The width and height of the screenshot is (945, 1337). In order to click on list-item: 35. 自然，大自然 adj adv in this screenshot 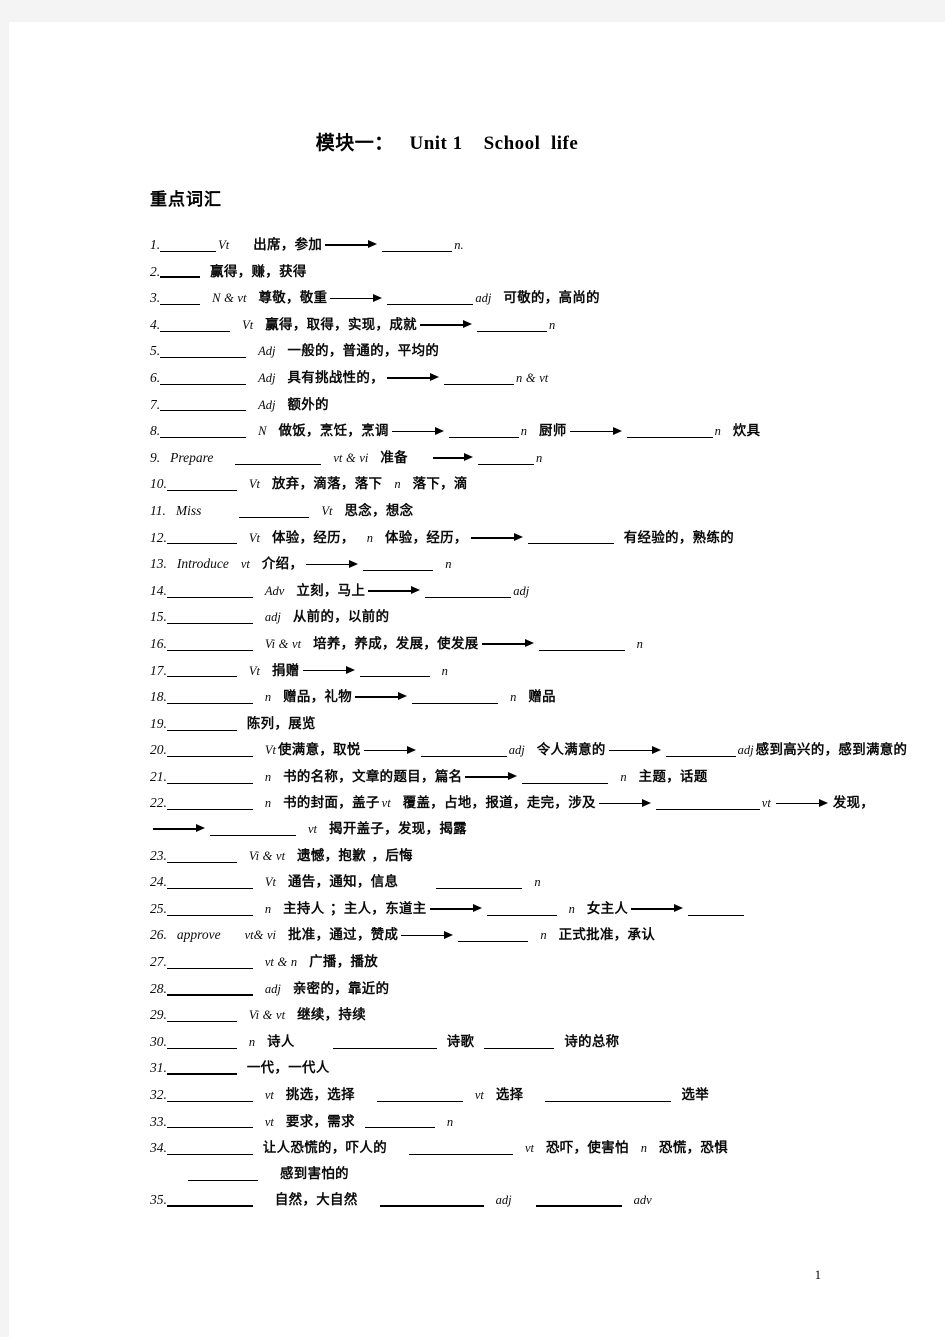, I will do `click(532, 1200)`.